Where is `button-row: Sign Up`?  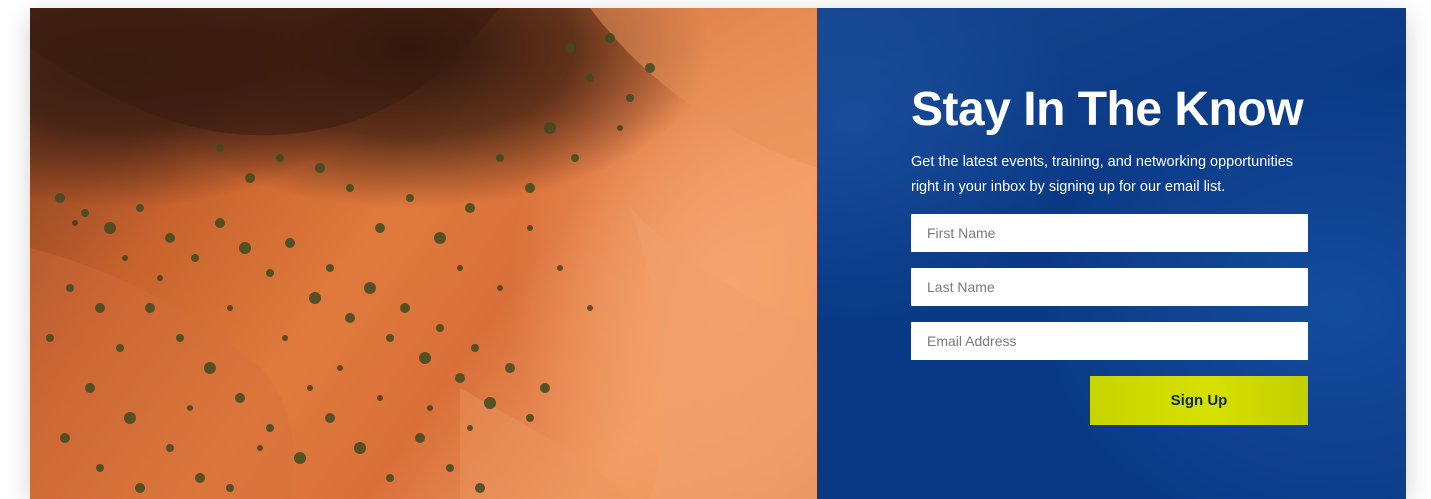 button-row: Sign Up is located at coordinates (1109, 400).